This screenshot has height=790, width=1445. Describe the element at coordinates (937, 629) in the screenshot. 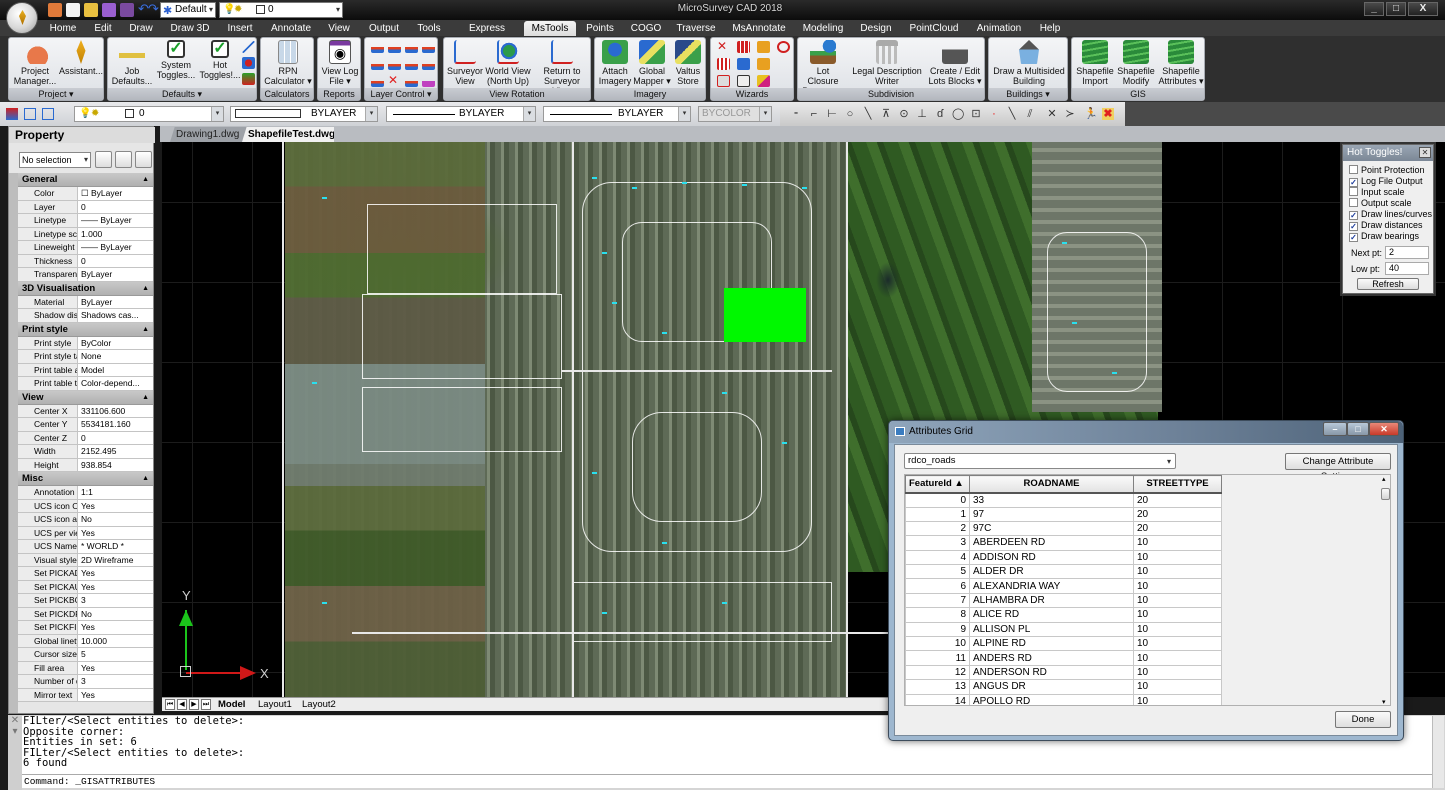

I see `featureid-cell: 9` at that location.